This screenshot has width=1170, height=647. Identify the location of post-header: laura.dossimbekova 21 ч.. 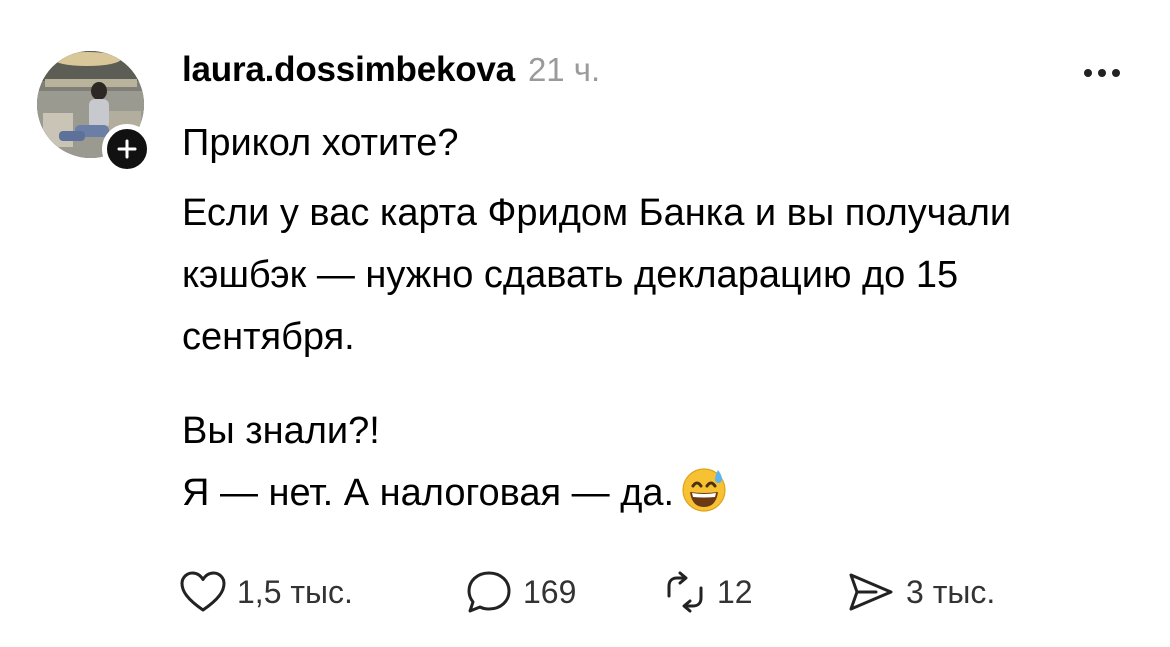
(391, 73).